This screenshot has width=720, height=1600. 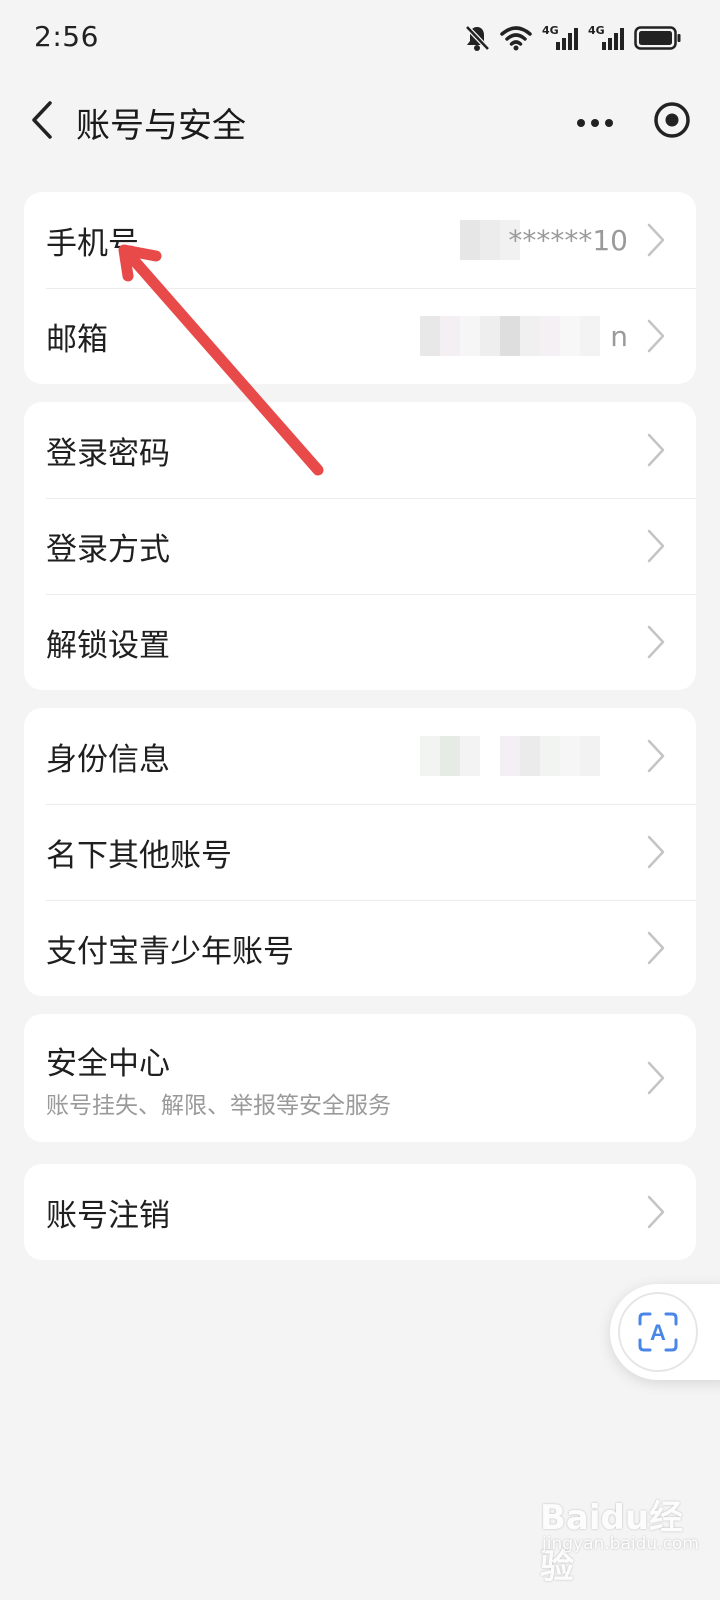 I want to click on status-icons: 4G 4G, so click(x=573, y=38).